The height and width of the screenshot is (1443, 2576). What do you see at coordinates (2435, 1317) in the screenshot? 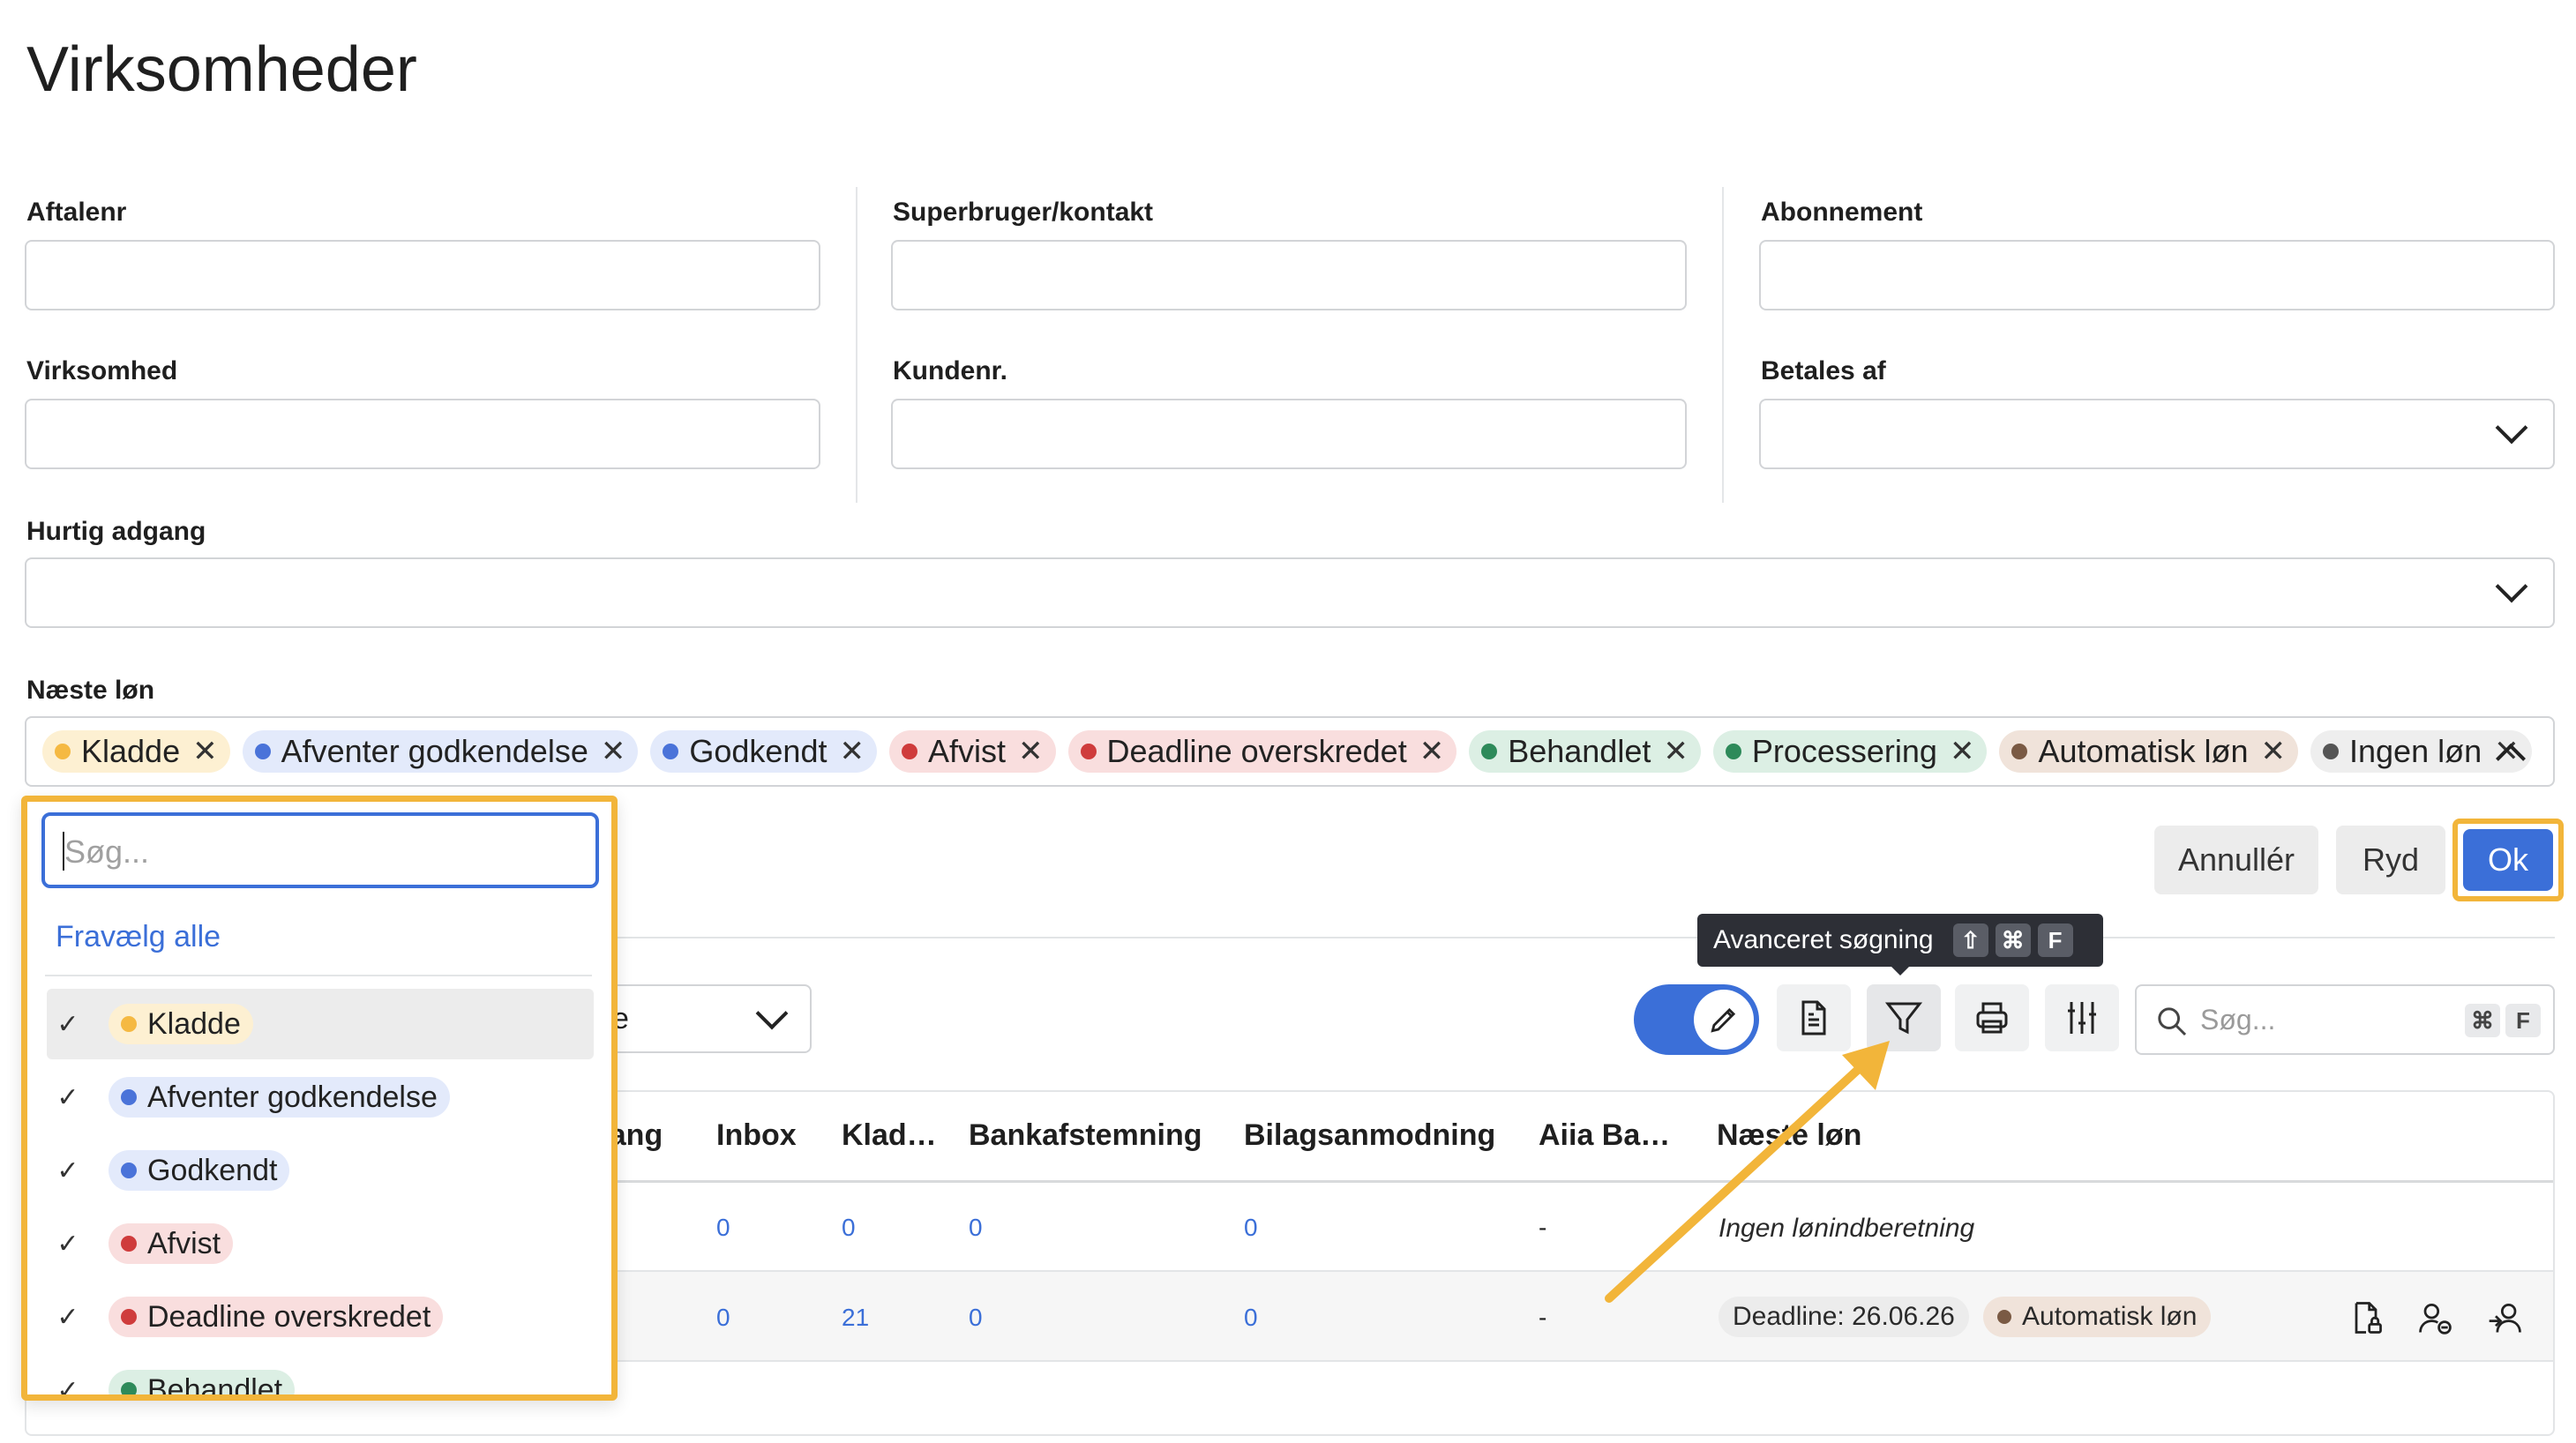
I see `remove-user-icon` at bounding box center [2435, 1317].